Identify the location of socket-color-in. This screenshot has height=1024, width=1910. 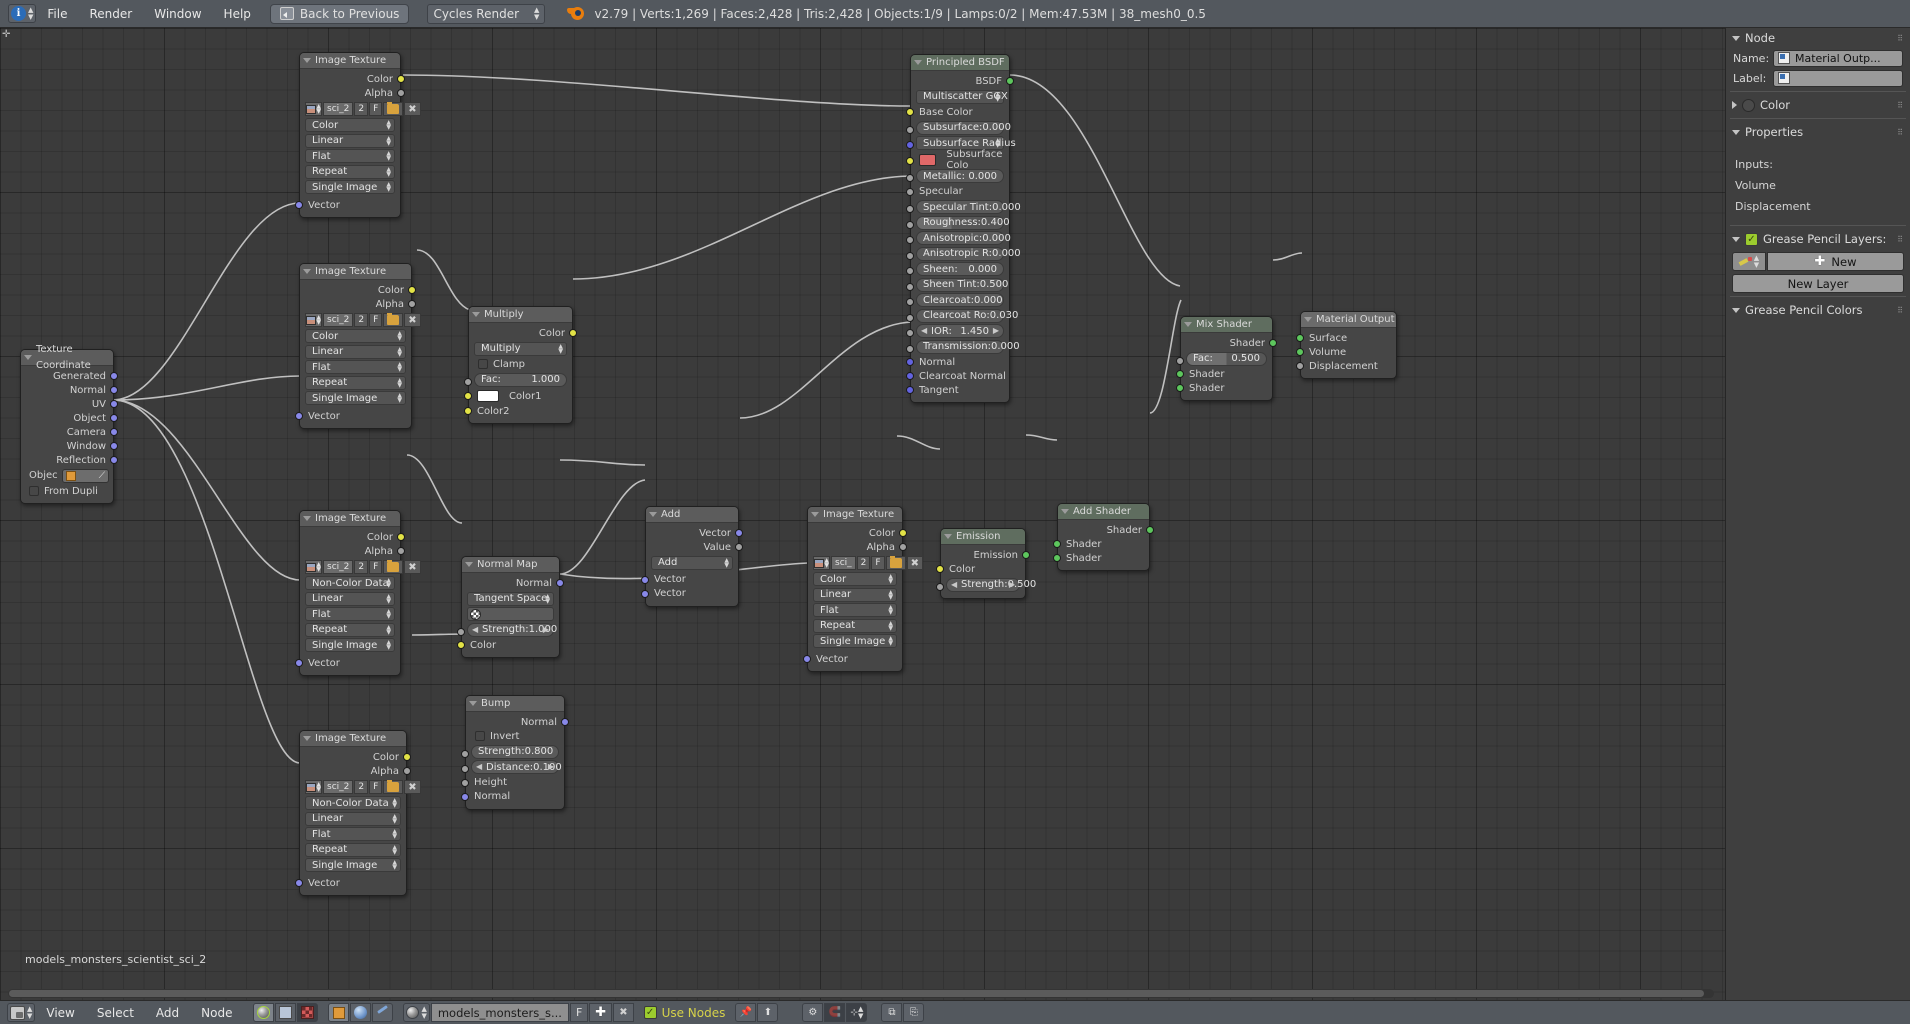
(940, 569).